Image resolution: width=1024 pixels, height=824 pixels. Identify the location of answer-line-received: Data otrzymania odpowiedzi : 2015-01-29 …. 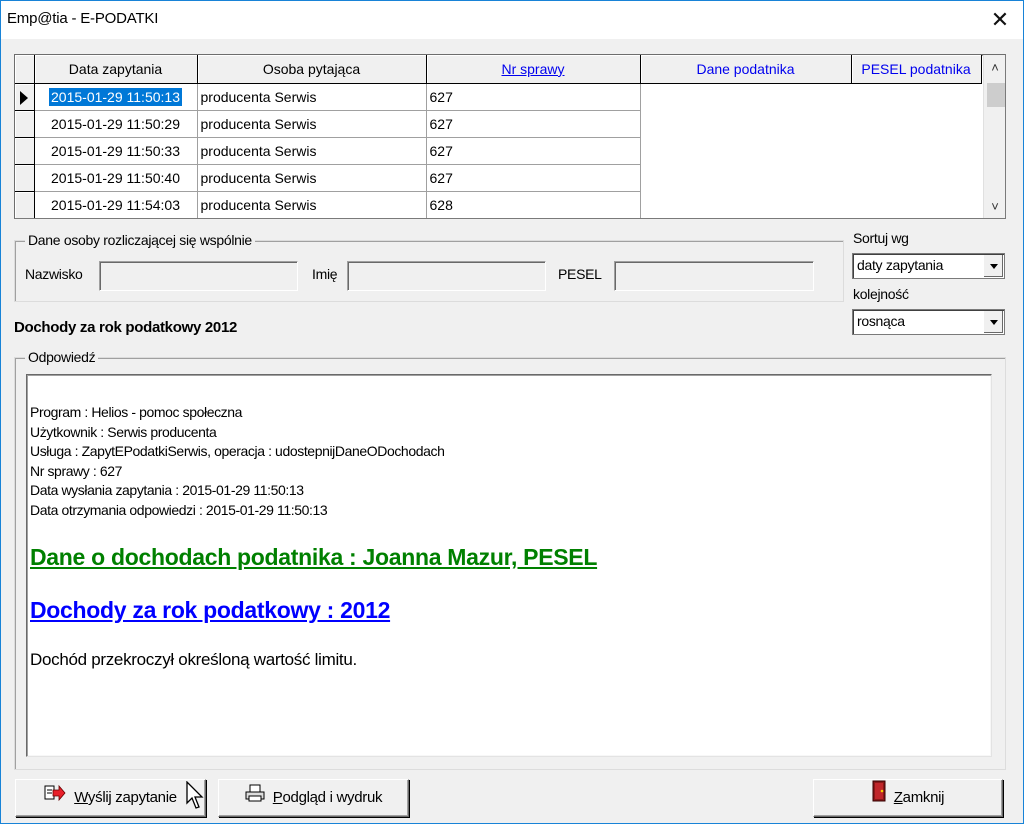
(179, 509).